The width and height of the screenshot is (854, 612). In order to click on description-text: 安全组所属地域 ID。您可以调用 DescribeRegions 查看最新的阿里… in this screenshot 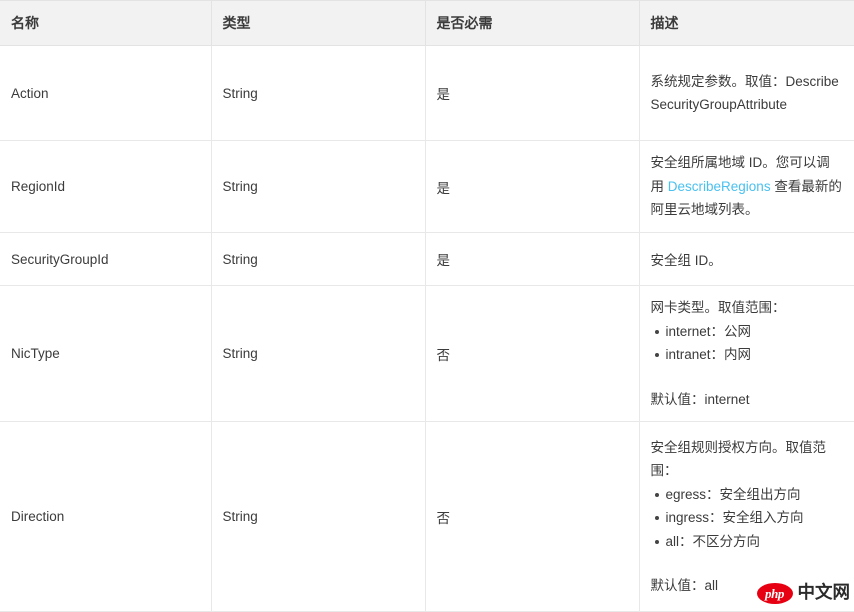, I will do `click(747, 186)`.